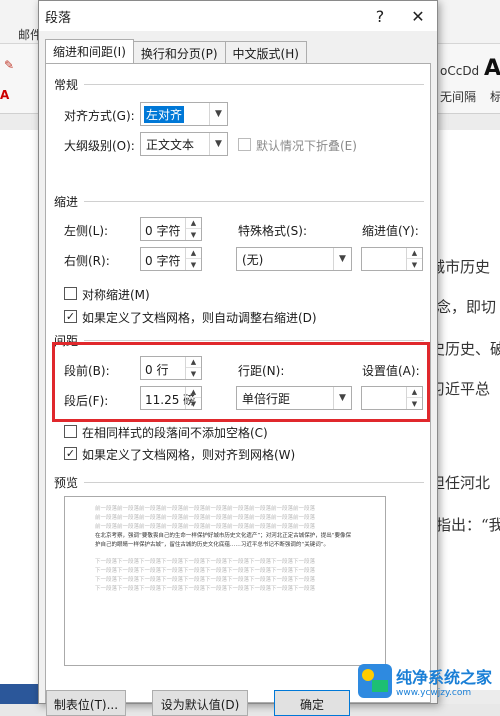 Image resolution: width=500 pixels, height=716 pixels. Describe the element at coordinates (66, 483) in the screenshot. I see `preview-section-title: 预览` at that location.